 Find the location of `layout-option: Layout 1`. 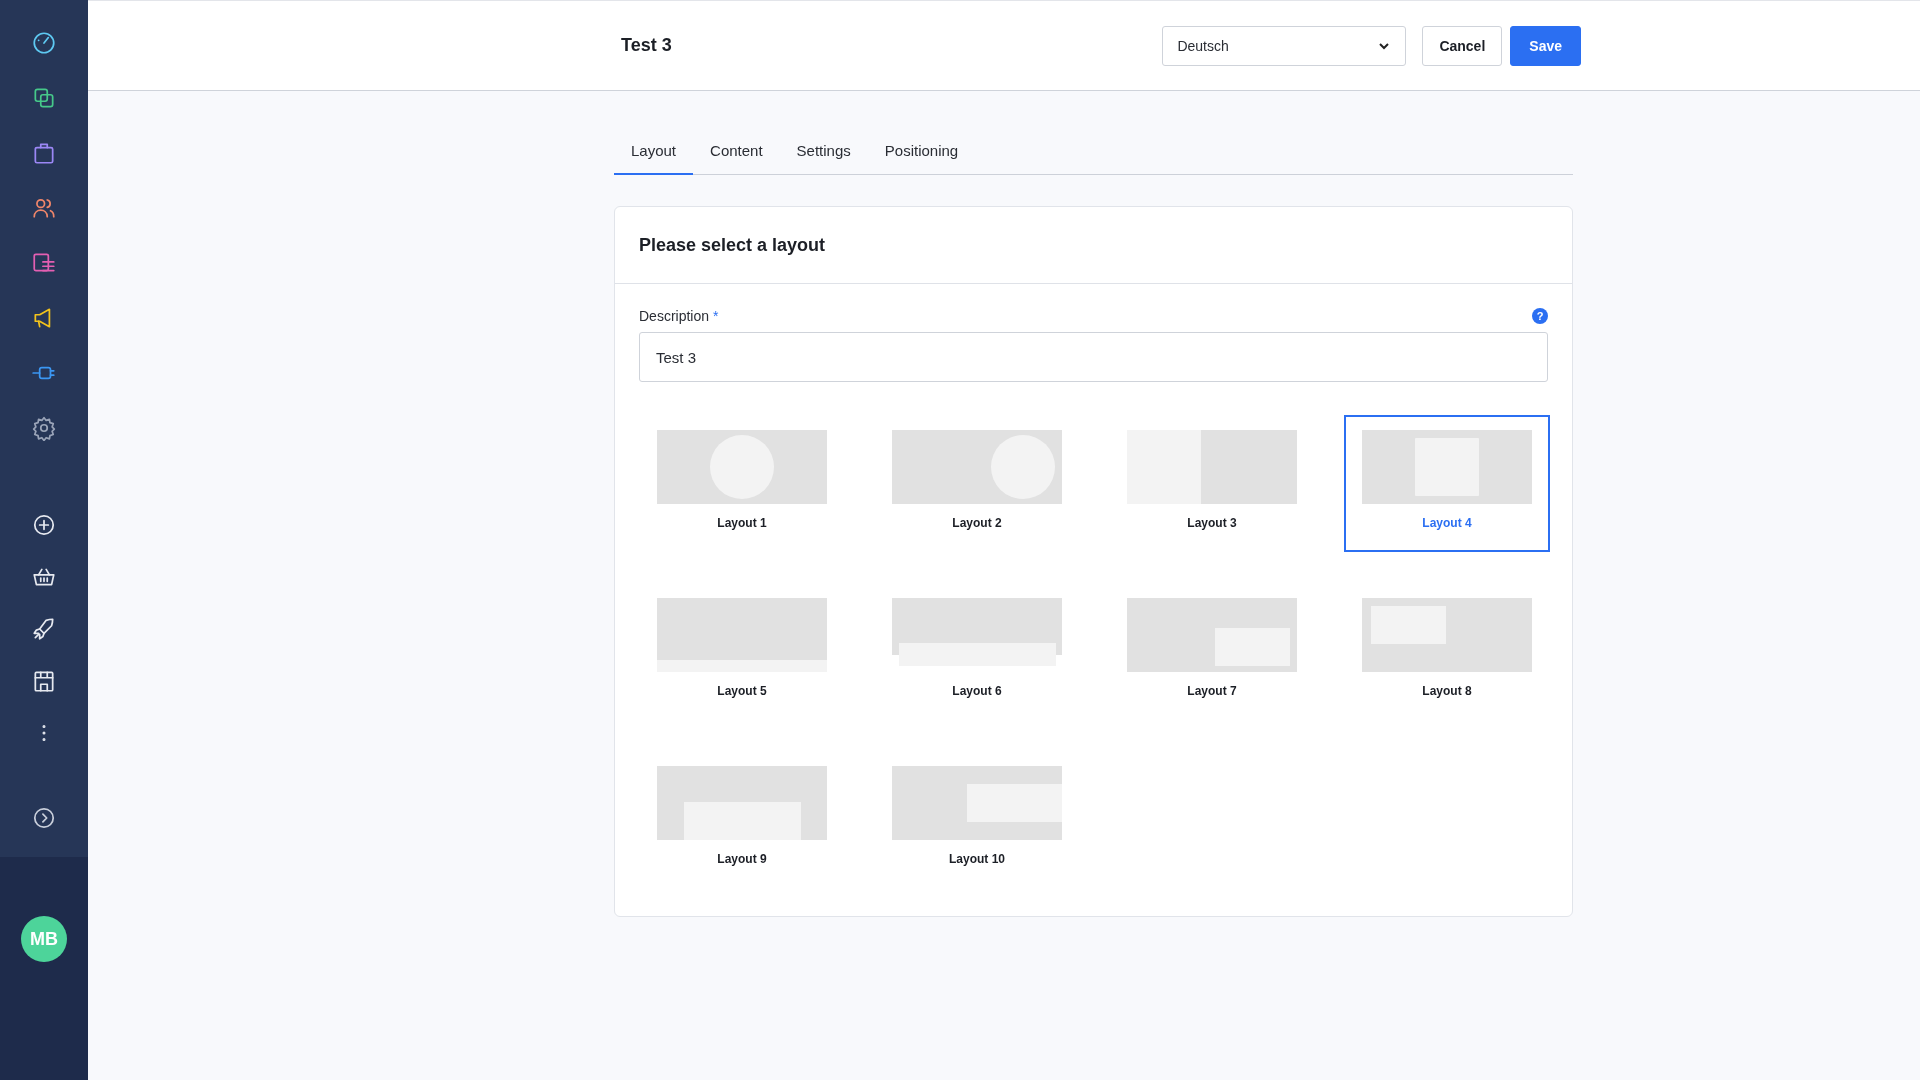

layout-option: Layout 1 is located at coordinates (742, 483).